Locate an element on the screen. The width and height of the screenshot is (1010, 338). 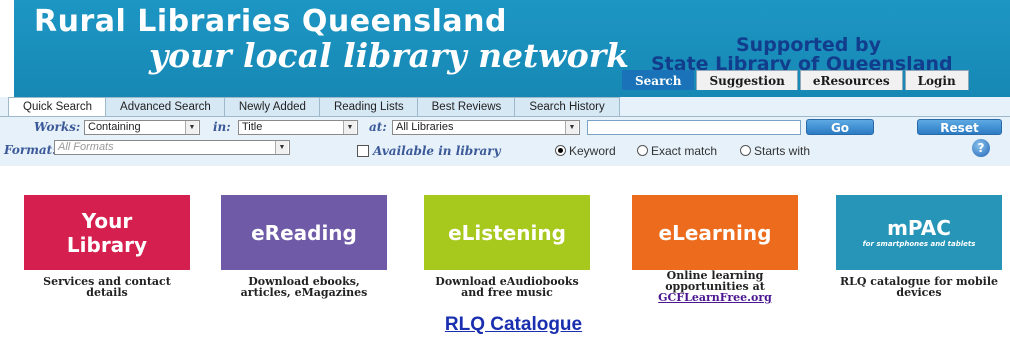
tile-elistening: eListening is located at coordinates (507, 232).